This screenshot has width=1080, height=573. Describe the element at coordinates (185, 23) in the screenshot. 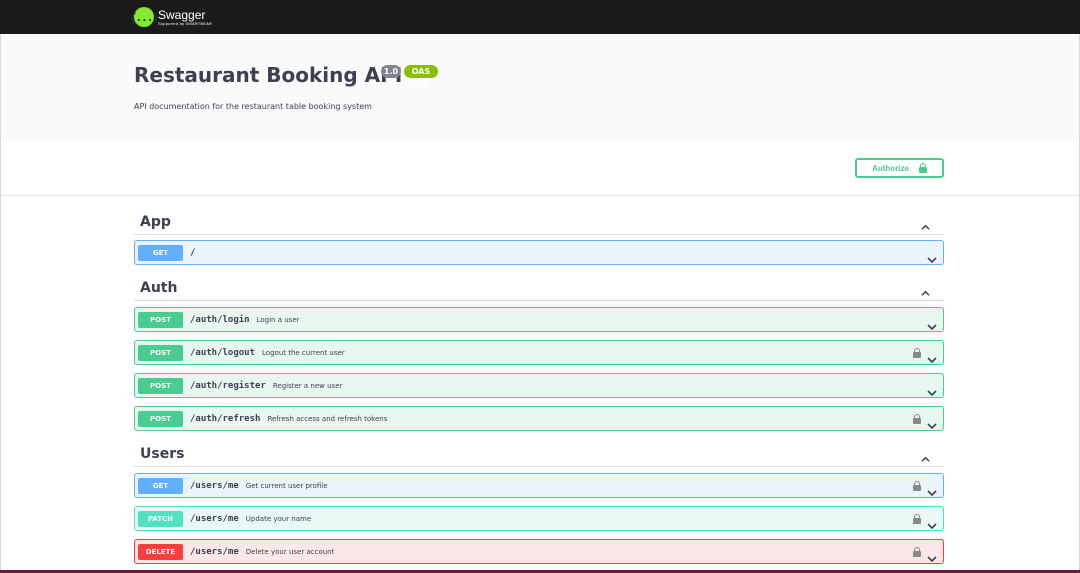

I see `logo-sub: Supported by SMARTBEAR` at that location.